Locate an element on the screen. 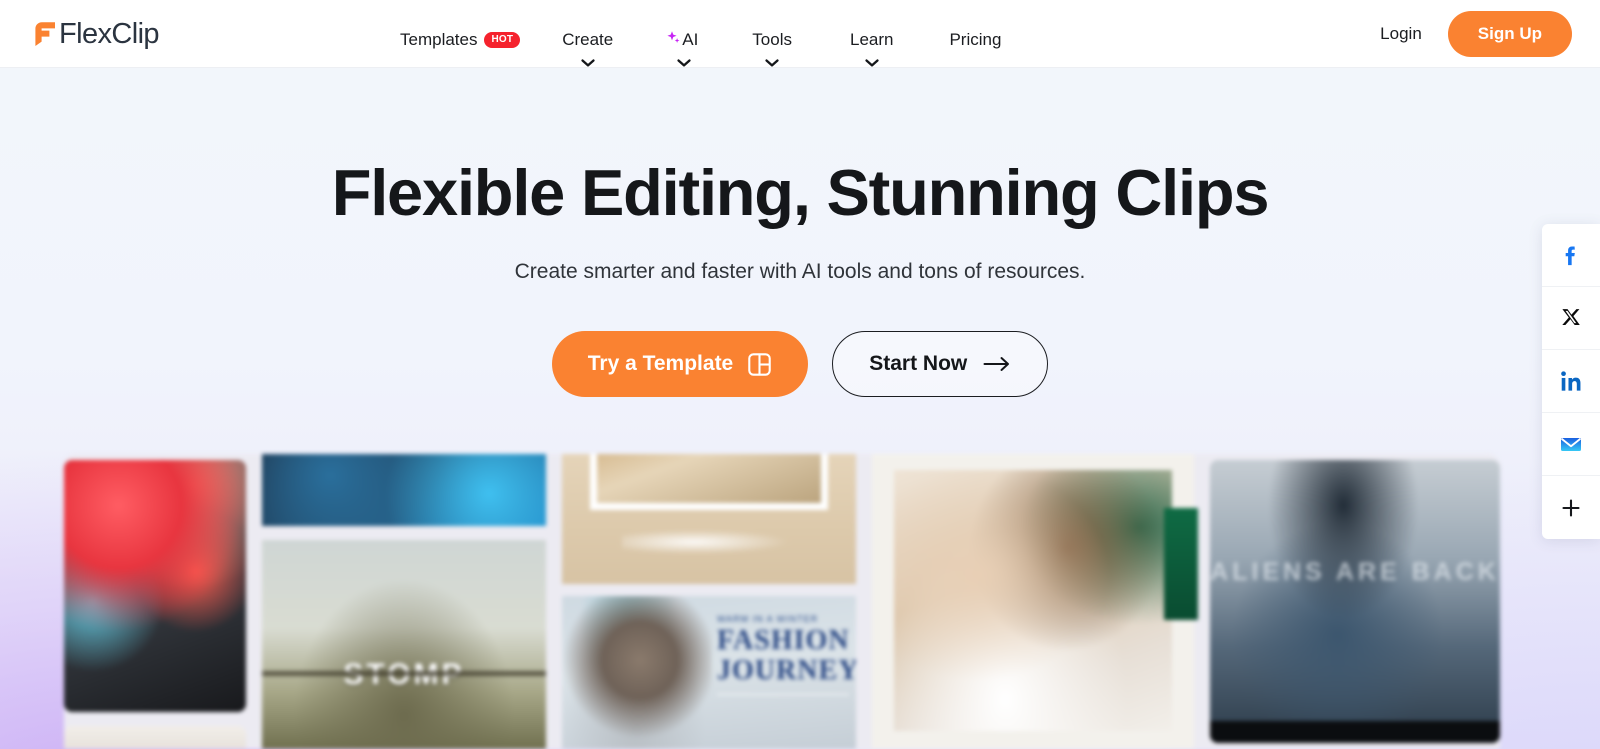 This screenshot has width=1600, height=749. plus-icon is located at coordinates (1571, 507).